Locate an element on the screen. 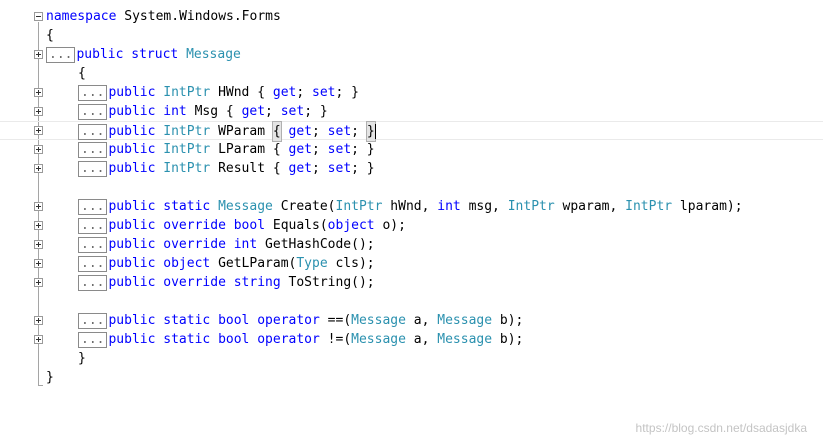  code-line: ... public struct Message is located at coordinates (411, 54).